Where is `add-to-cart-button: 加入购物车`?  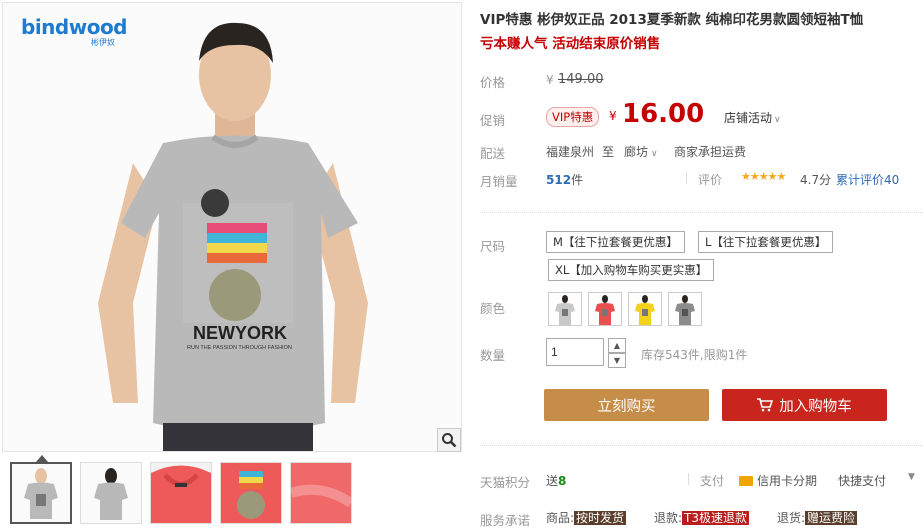 add-to-cart-button: 加入购物车 is located at coordinates (804, 405).